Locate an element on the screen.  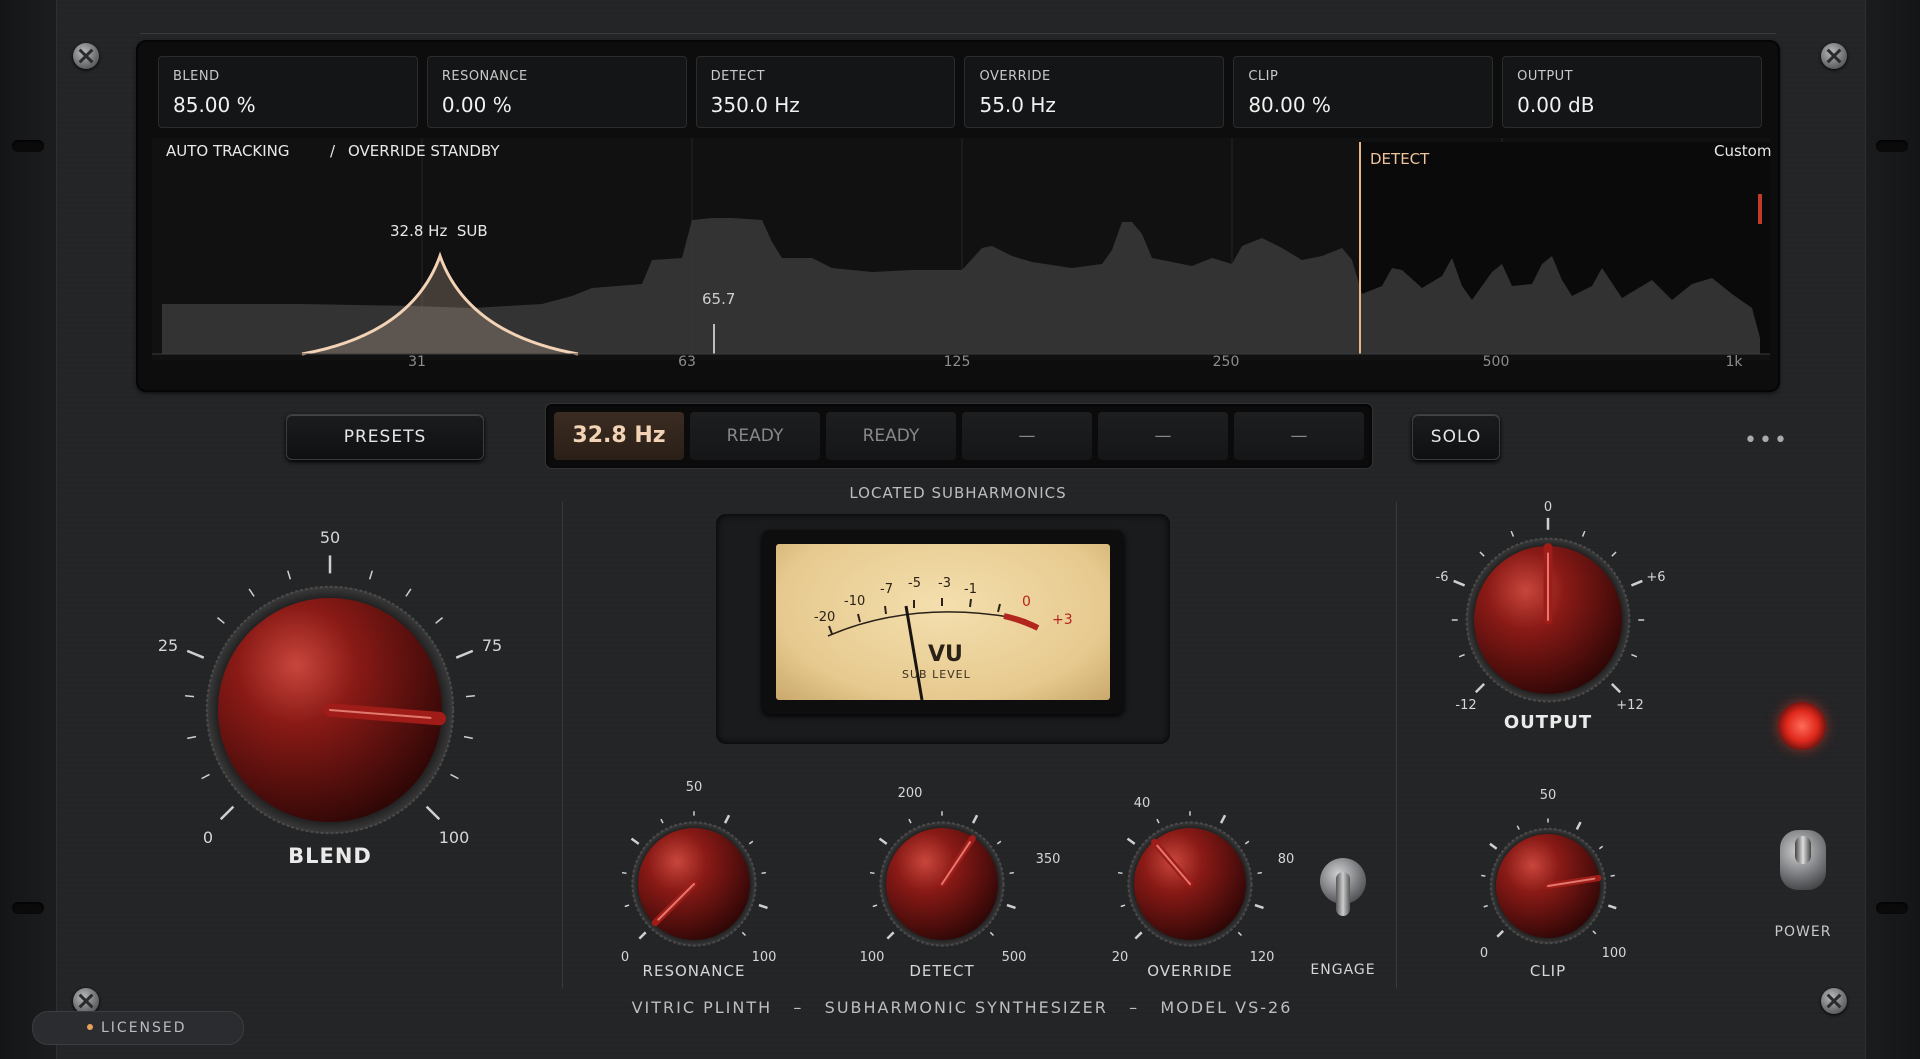
presets-button: PRESETS is located at coordinates (385, 437).